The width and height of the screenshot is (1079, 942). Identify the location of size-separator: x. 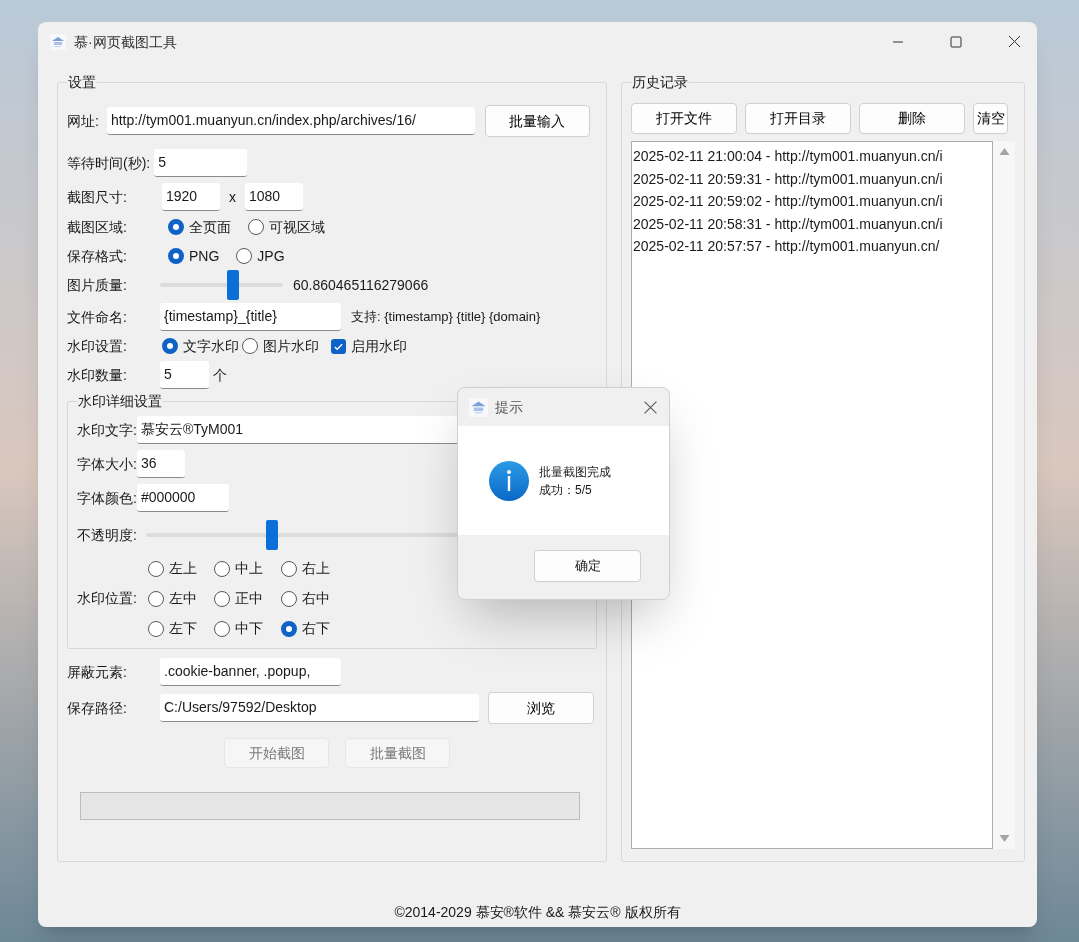
(232, 197).